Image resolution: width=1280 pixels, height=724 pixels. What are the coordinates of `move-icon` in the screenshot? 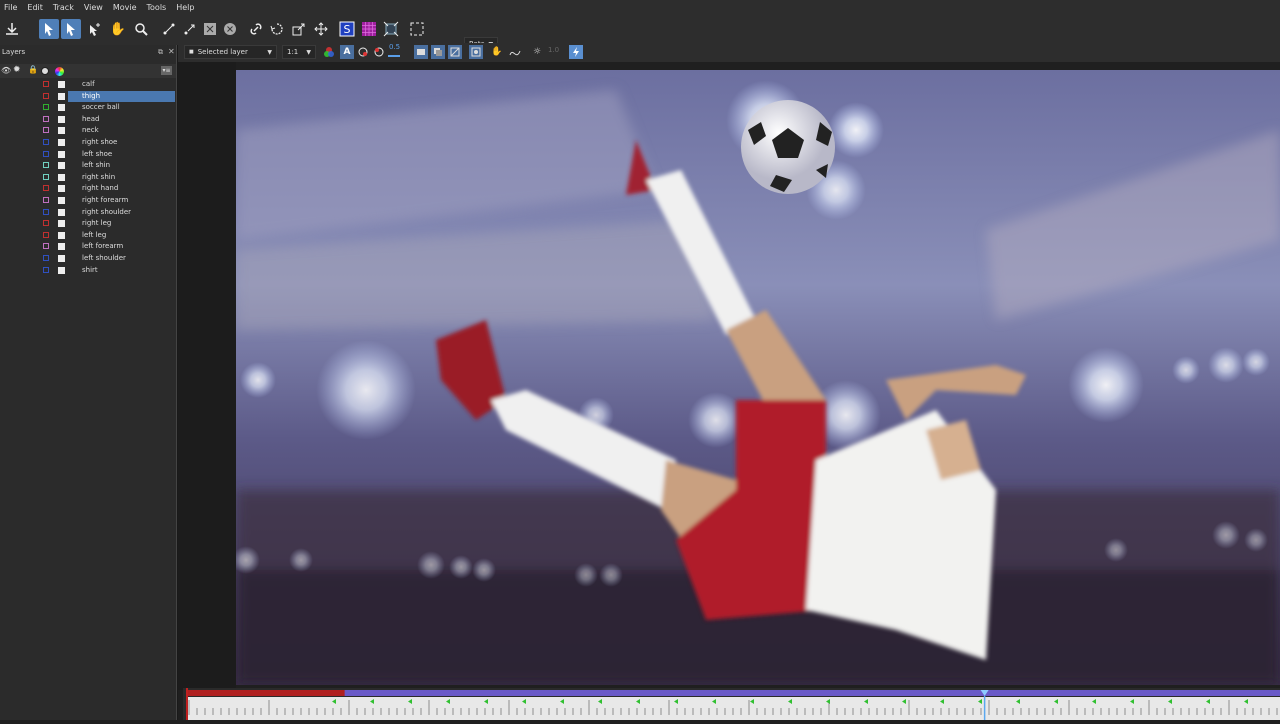 It's located at (321, 29).